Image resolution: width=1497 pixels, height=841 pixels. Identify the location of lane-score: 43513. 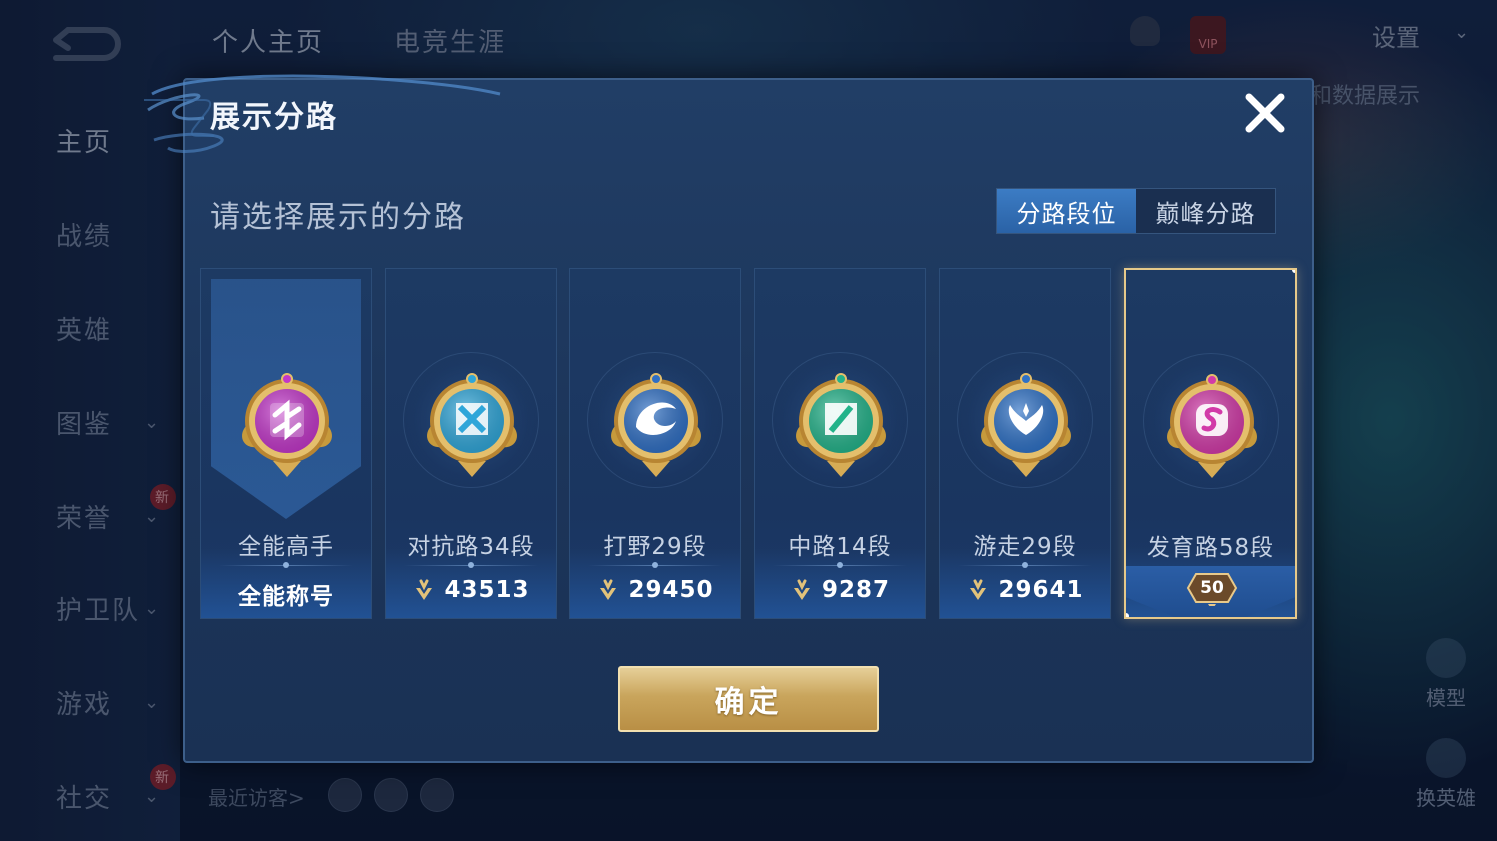
(471, 590).